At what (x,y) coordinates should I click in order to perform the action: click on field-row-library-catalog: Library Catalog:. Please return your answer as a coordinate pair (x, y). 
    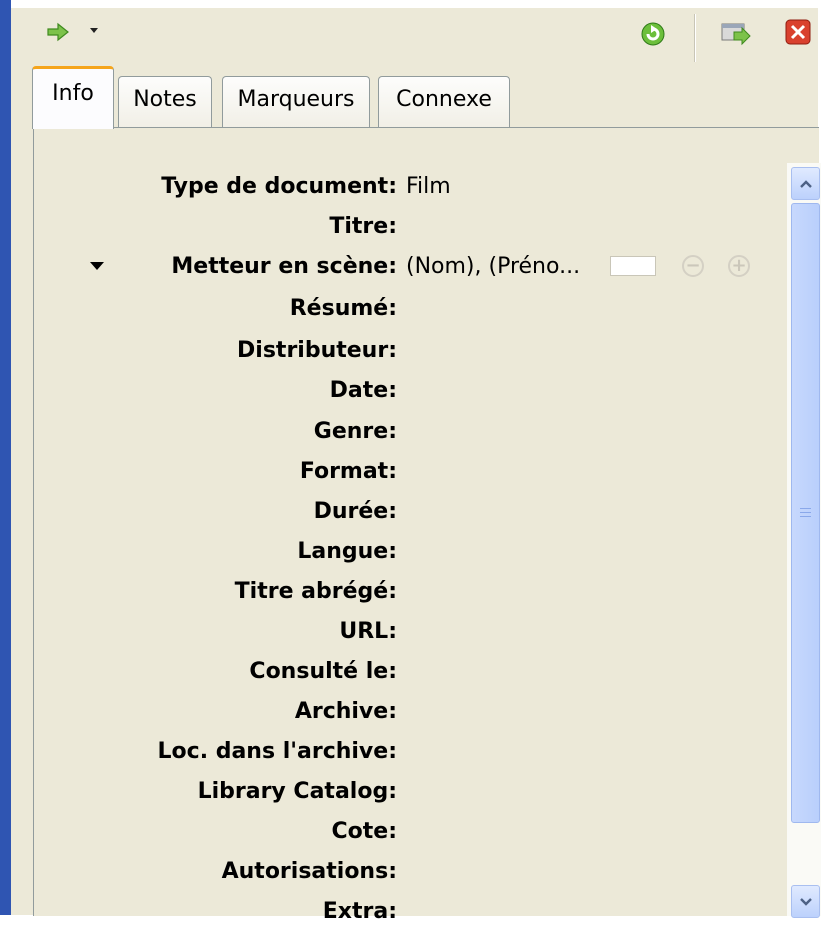
    Looking at the image, I should click on (414, 791).